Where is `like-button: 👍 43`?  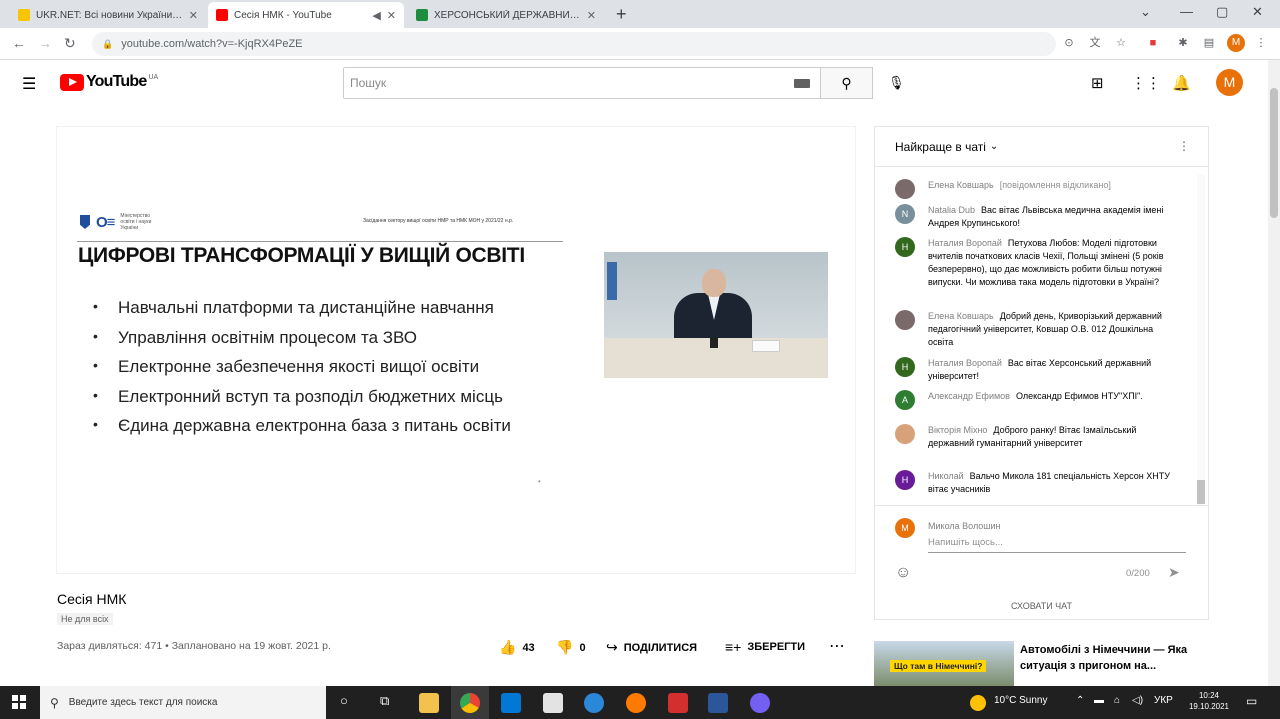 like-button: 👍 43 is located at coordinates (517, 647).